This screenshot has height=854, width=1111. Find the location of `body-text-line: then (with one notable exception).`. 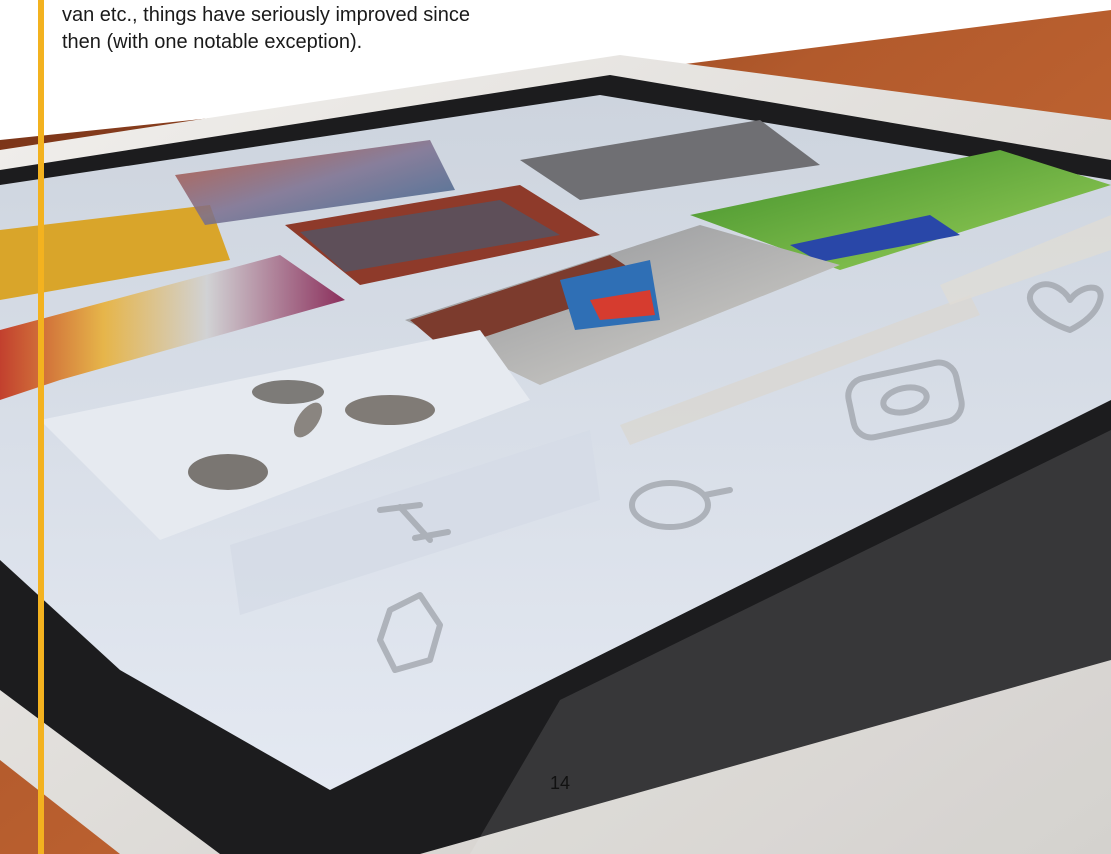

body-text-line: then (with one notable exception). is located at coordinates (212, 42).